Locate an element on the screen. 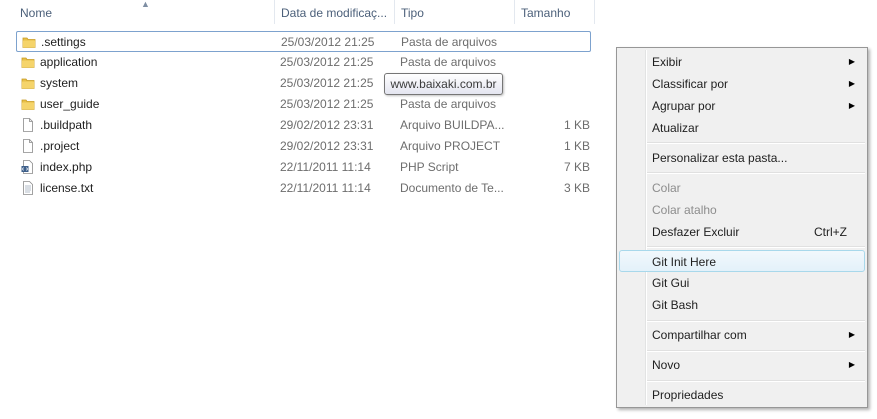 The height and width of the screenshot is (419, 877). menu-item-git-bash: Git Bash is located at coordinates (742, 305).